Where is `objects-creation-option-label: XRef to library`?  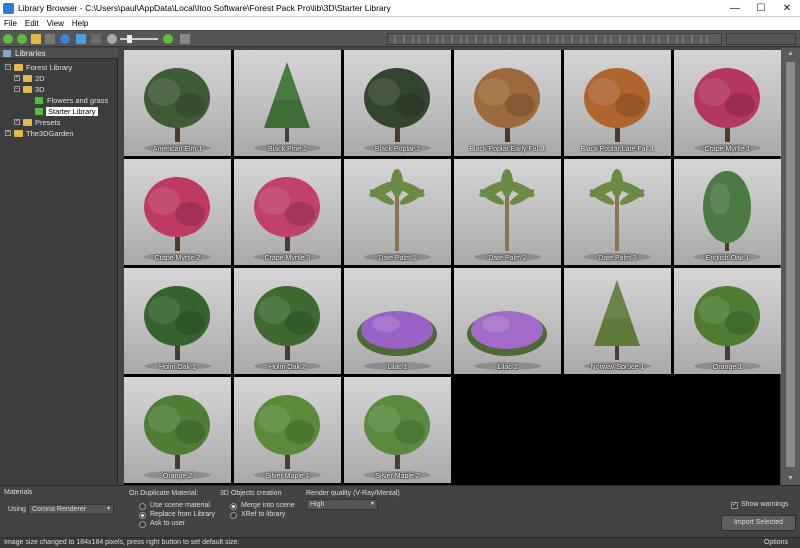
objects-creation-option-label: XRef to library is located at coordinates (263, 514).